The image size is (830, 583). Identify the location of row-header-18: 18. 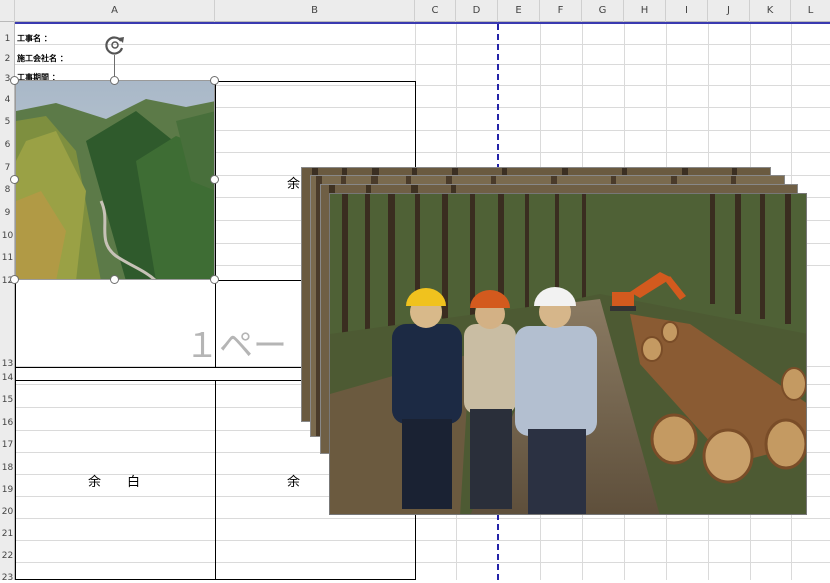
(7, 468).